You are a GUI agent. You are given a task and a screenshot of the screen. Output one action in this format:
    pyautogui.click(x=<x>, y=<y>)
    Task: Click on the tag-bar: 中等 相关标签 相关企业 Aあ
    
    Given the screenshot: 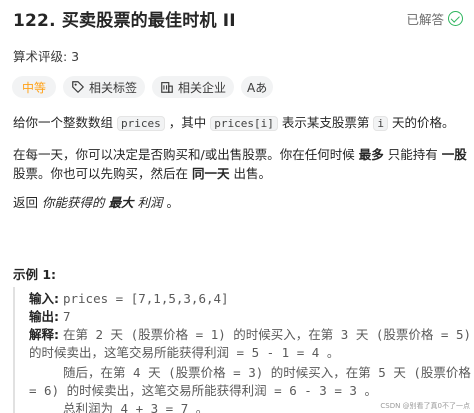 What is the action you would take?
    pyautogui.click(x=143, y=87)
    